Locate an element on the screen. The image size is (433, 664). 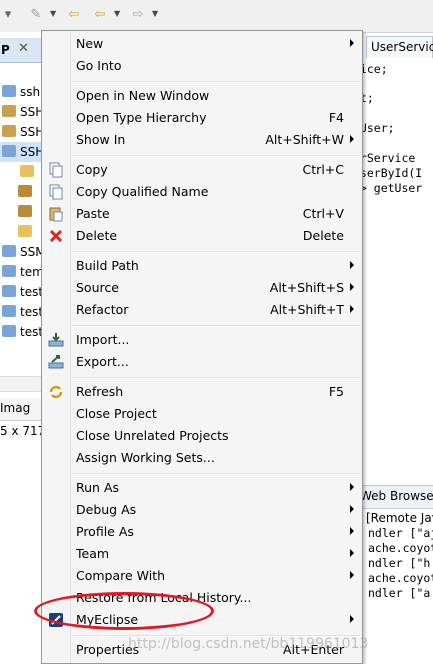
menu-item-label: Team is located at coordinates (93, 553).